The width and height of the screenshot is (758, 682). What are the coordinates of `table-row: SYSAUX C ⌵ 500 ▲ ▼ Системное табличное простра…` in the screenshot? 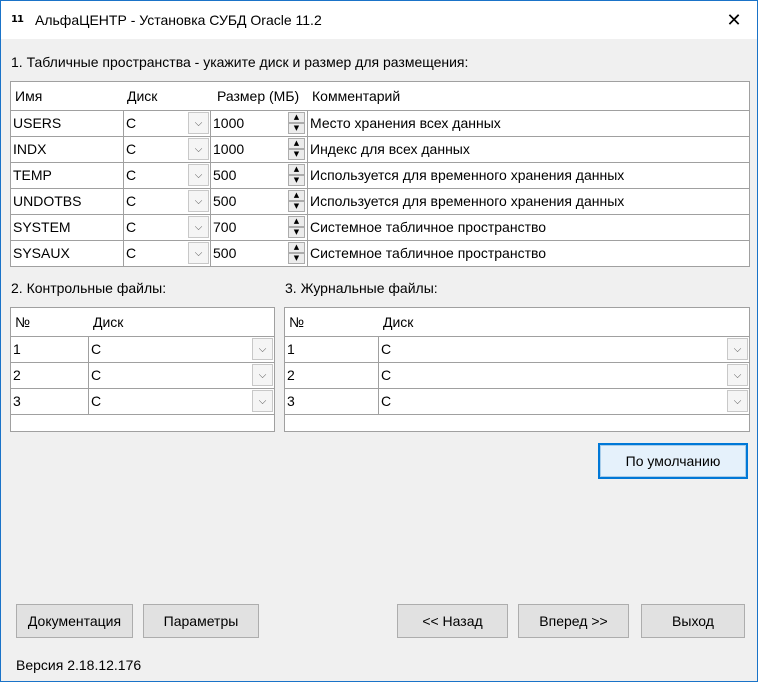 It's located at (380, 253).